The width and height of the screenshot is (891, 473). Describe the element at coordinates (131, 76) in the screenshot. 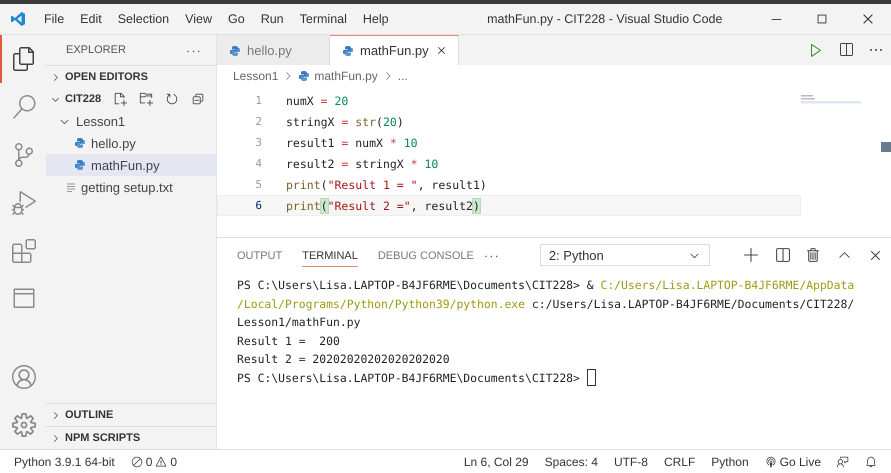

I see `section-header: OPEN EDITORS` at that location.